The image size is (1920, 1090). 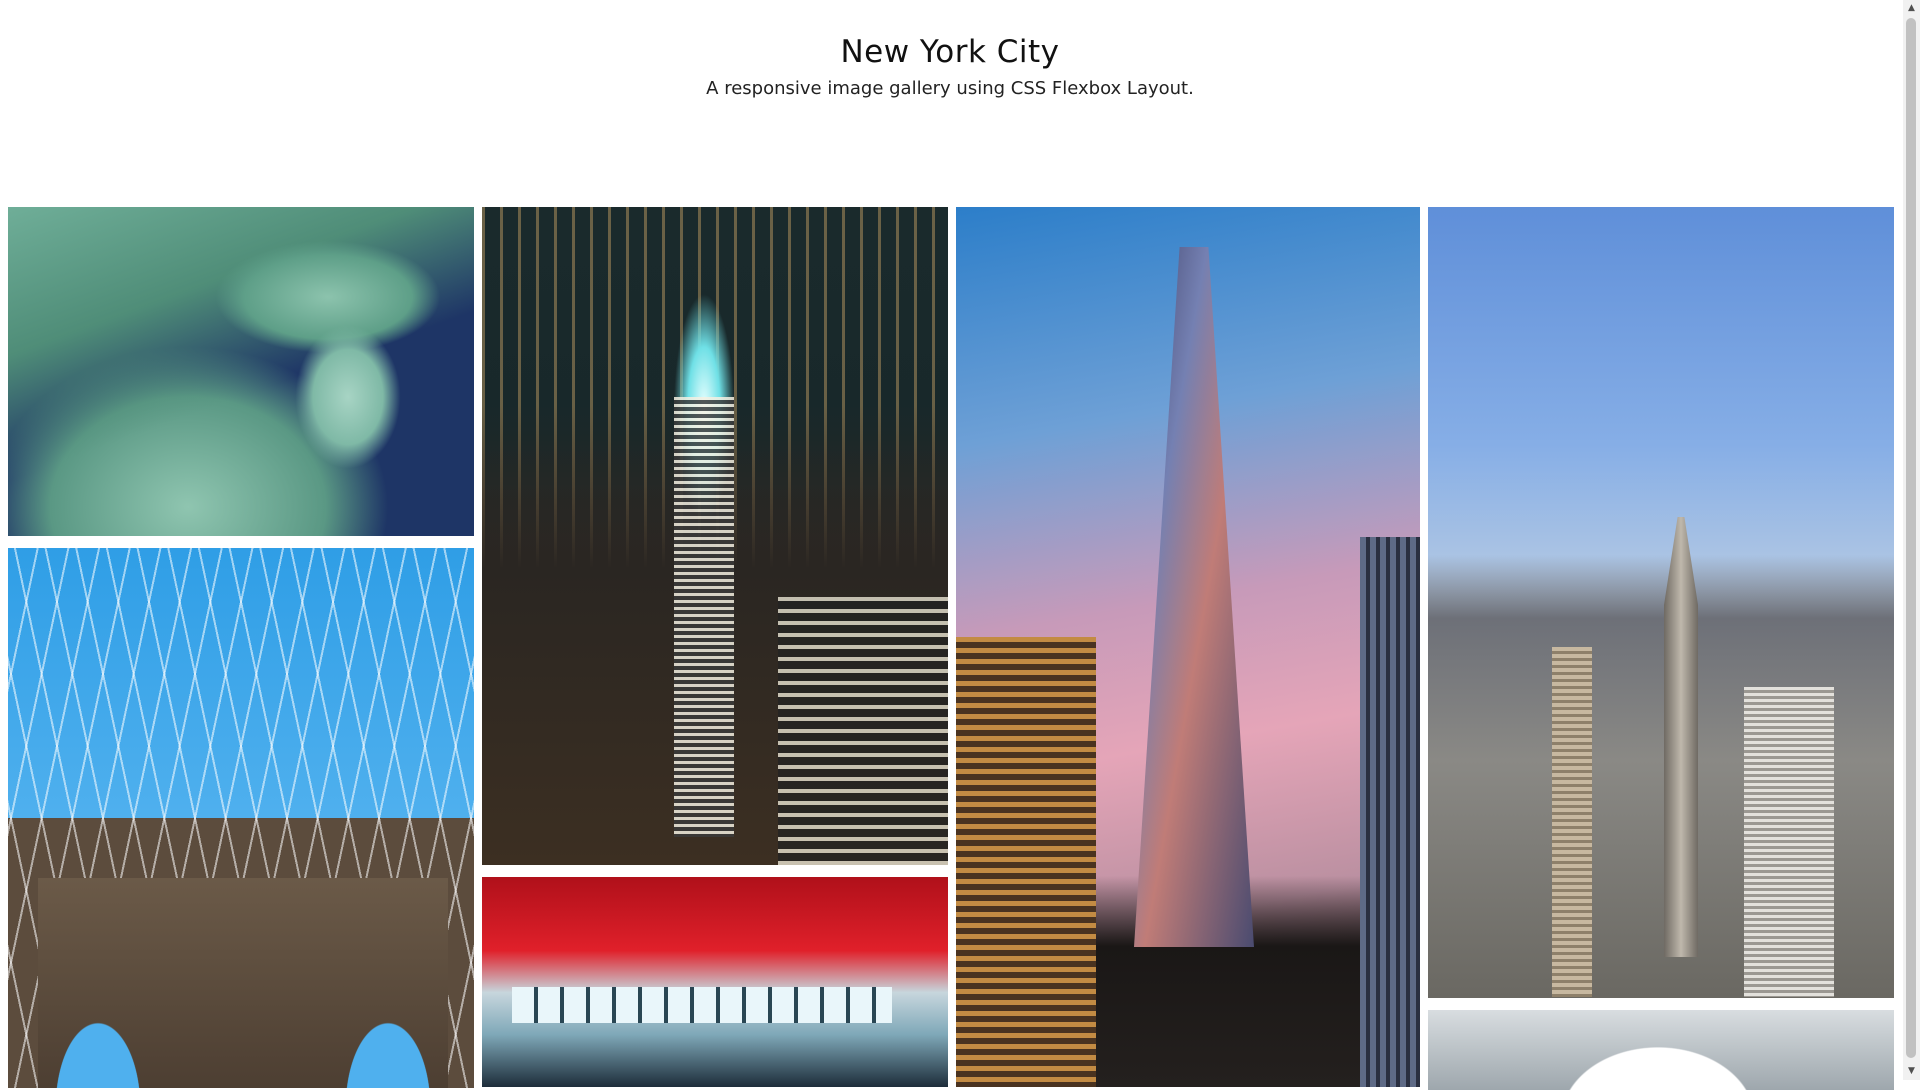 I want to click on scroll-thumb, so click(x=1911, y=538).